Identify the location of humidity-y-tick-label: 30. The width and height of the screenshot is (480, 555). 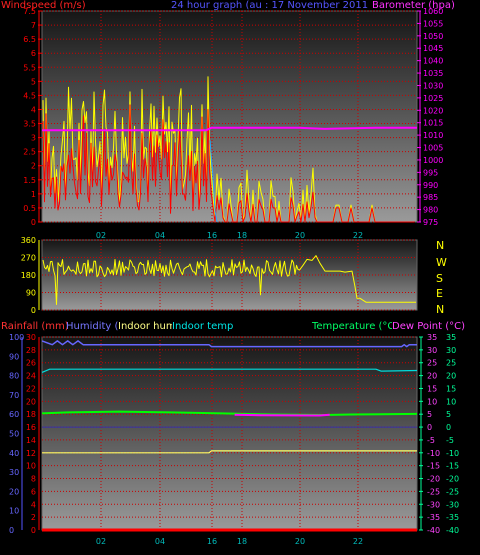
(14, 472).